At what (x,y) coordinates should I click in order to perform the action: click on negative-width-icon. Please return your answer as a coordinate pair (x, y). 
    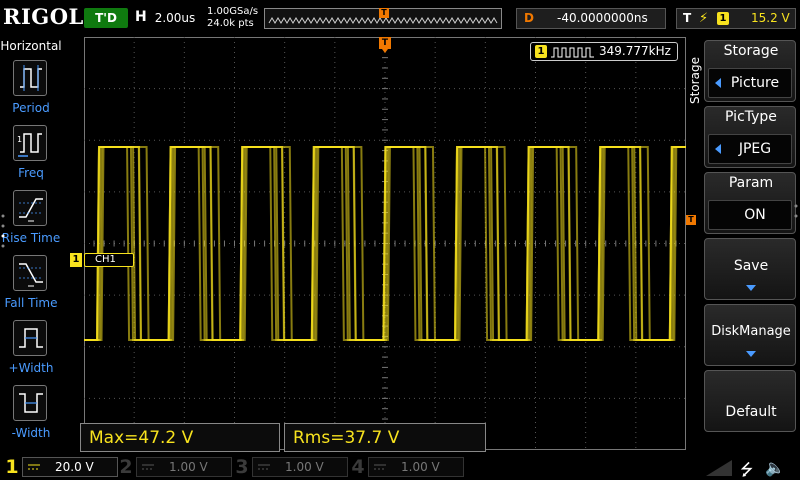
    Looking at the image, I should click on (30, 403).